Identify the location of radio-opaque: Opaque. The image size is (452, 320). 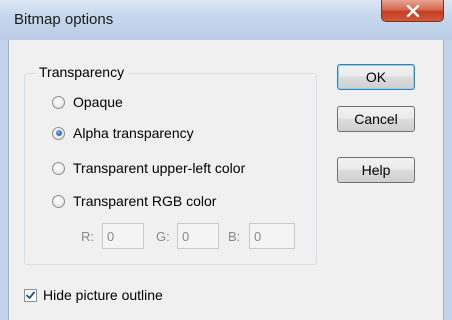
(87, 102).